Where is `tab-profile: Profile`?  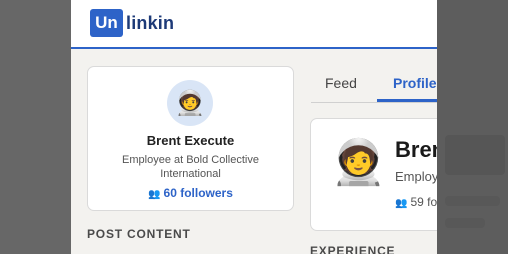 tab-profile: Profile is located at coordinates (415, 83).